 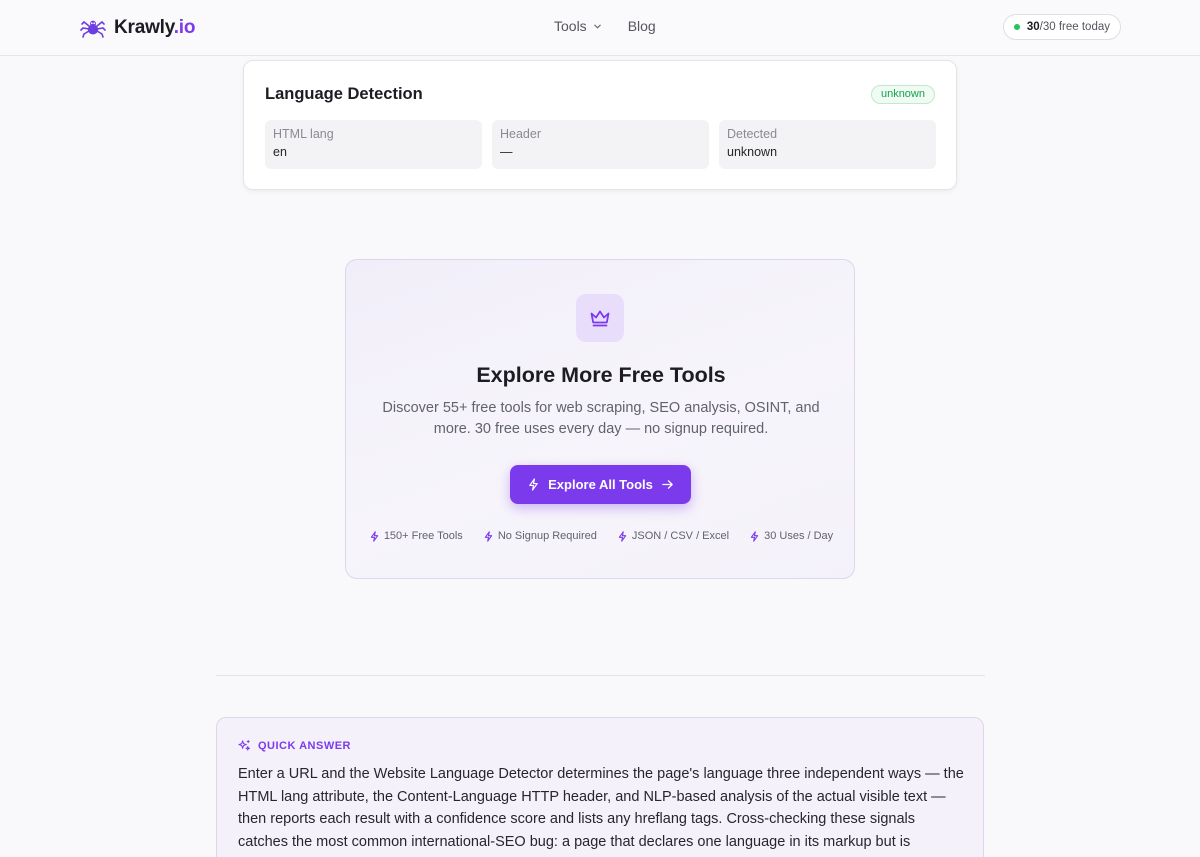 I want to click on nav-blog-link: Blog, so click(x=642, y=26).